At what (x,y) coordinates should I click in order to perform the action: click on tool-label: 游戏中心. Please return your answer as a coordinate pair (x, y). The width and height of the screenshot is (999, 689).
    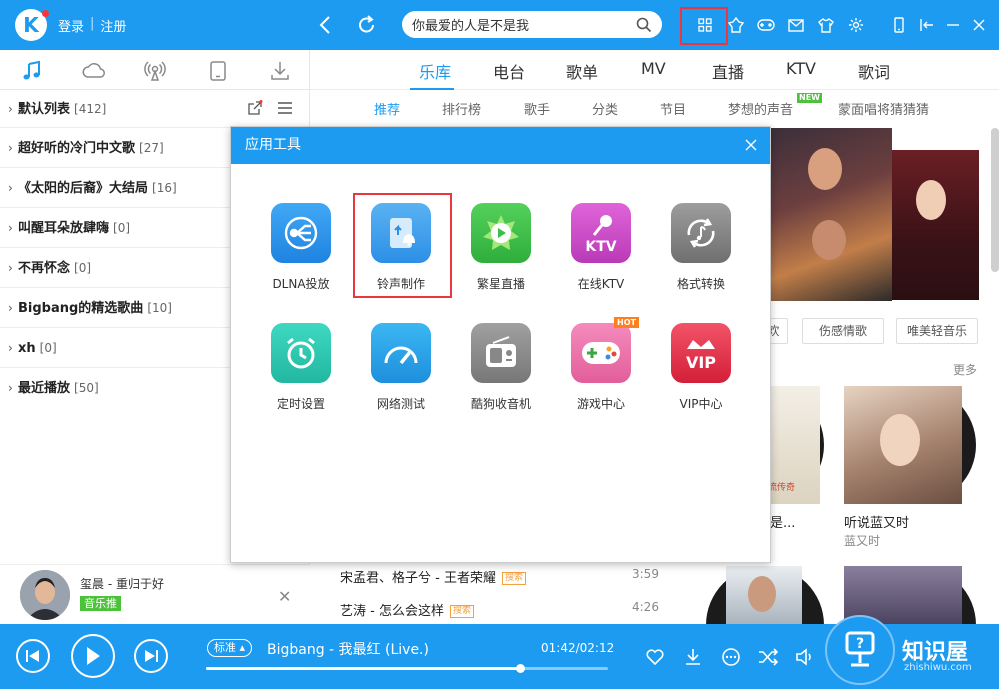
    Looking at the image, I should click on (600, 404).